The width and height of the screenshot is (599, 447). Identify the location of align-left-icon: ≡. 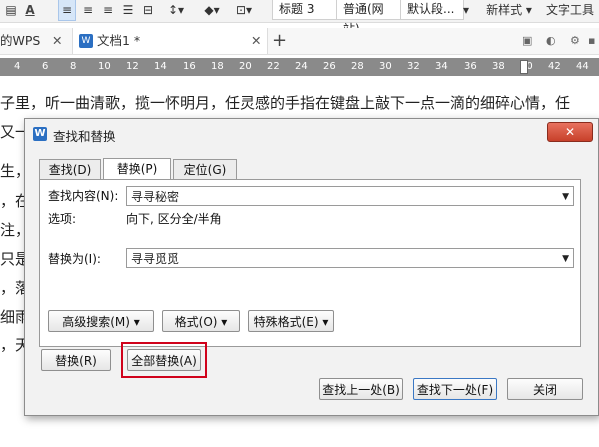
(67, 10).